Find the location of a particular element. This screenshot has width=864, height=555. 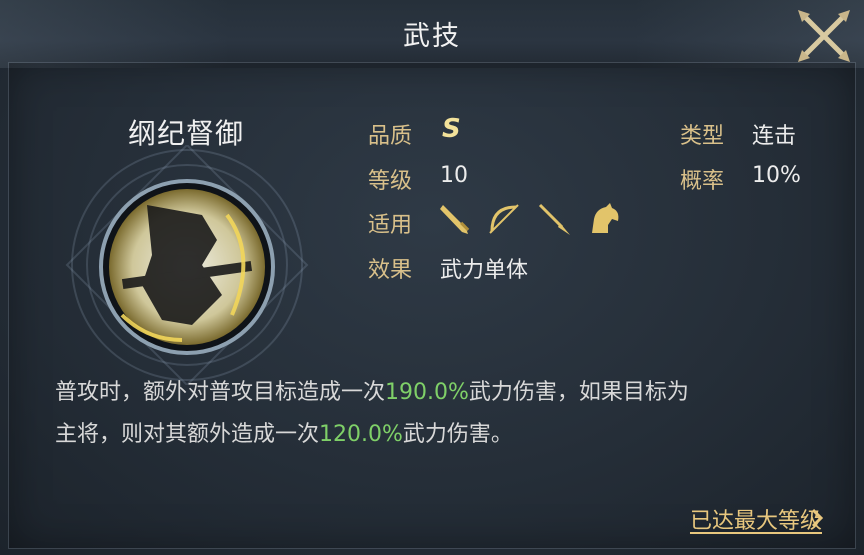

chance-label: 概率 is located at coordinates (702, 181).